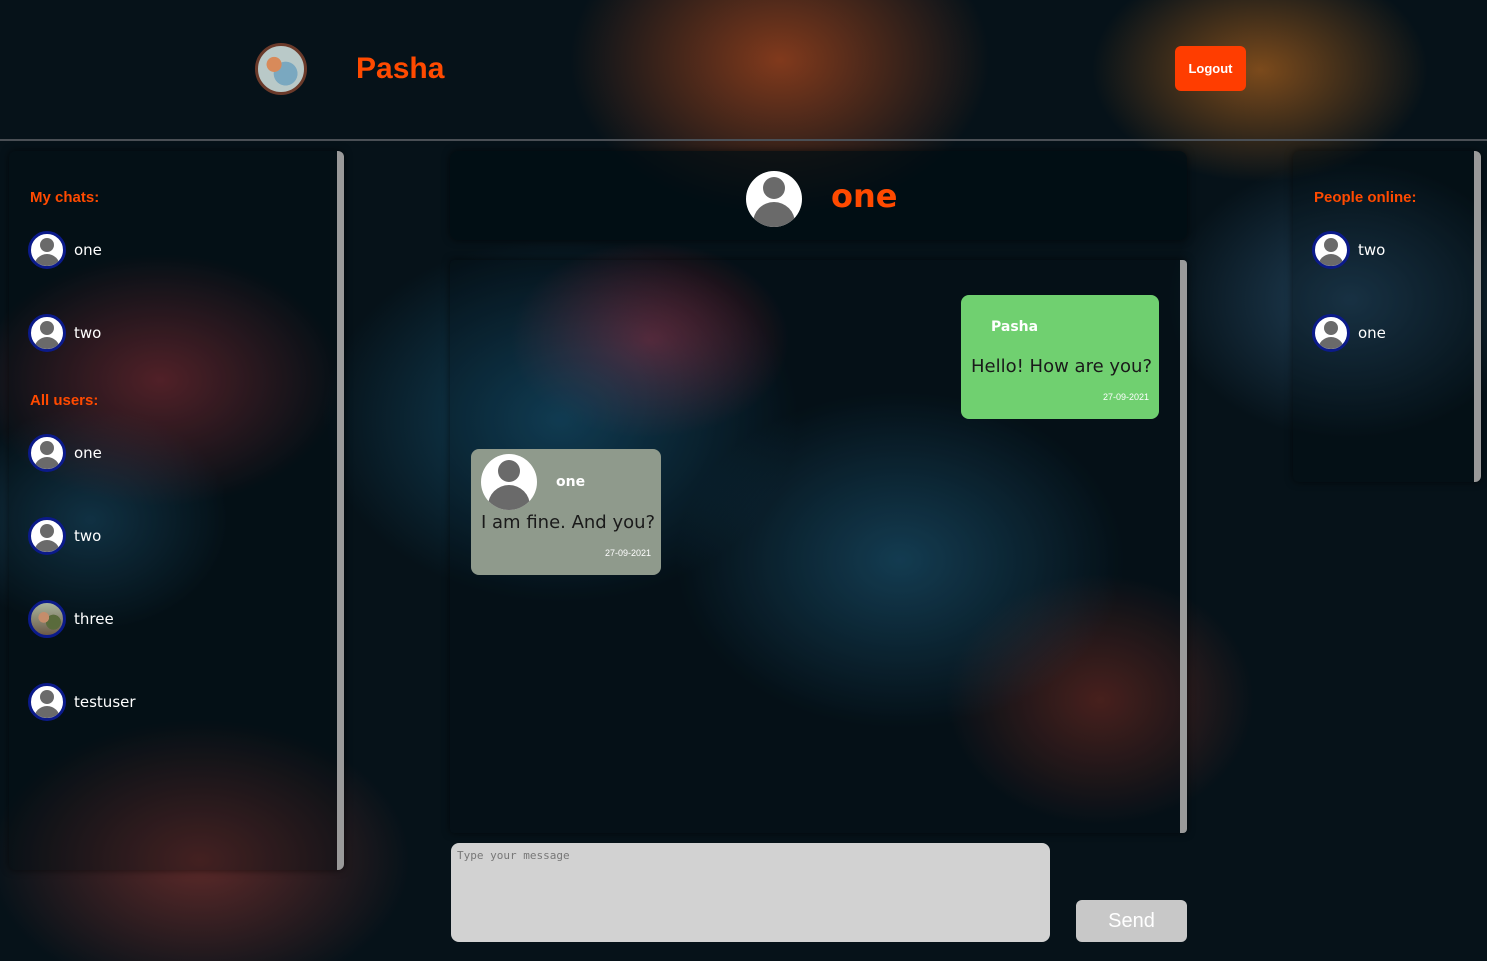  Describe the element at coordinates (400, 68) in the screenshot. I see `current-username: Pasha` at that location.